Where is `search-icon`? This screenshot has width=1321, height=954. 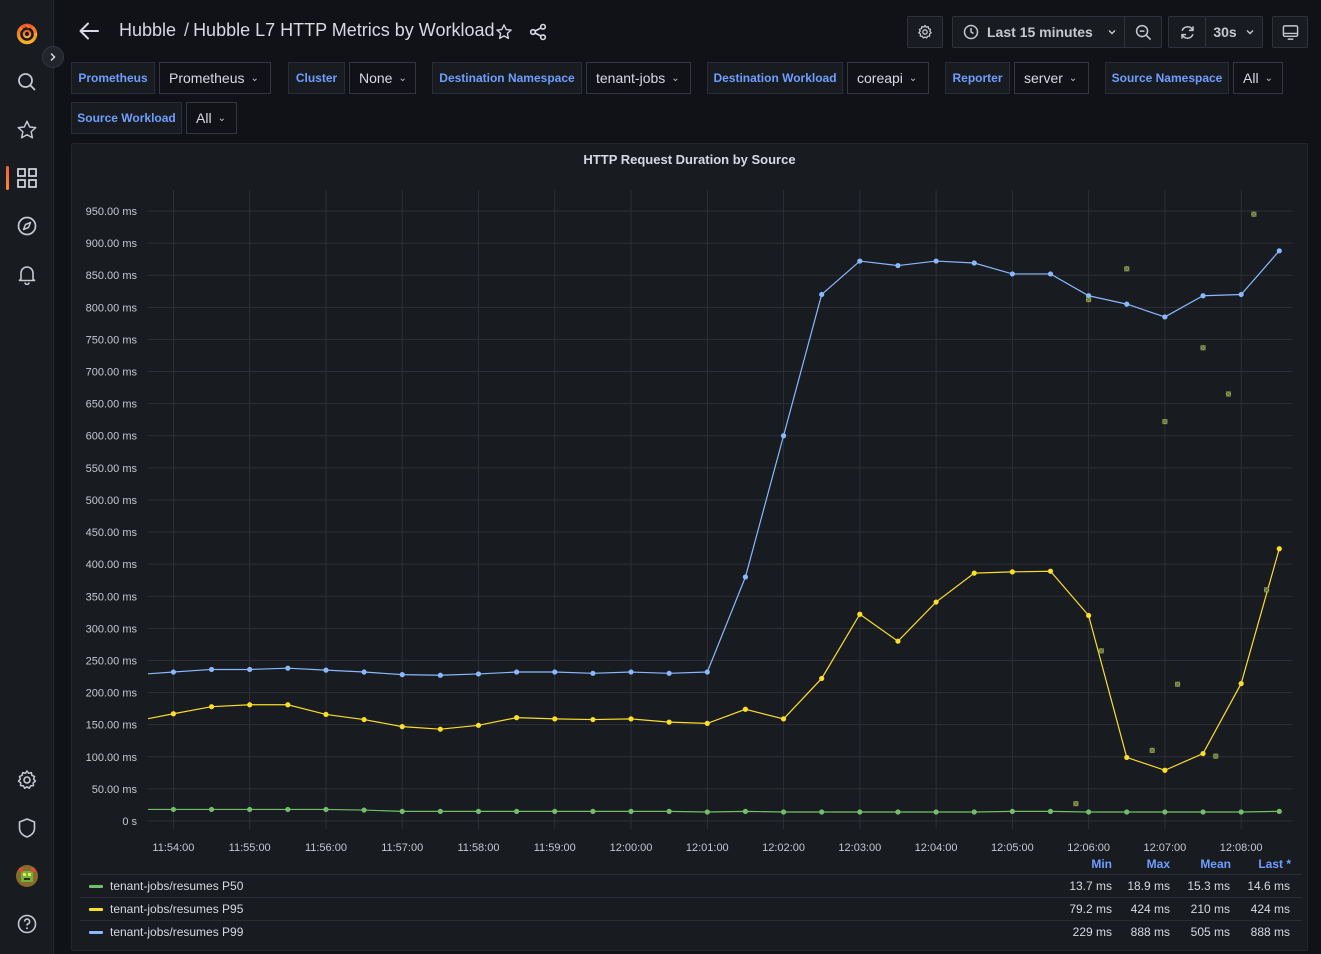 search-icon is located at coordinates (27, 82).